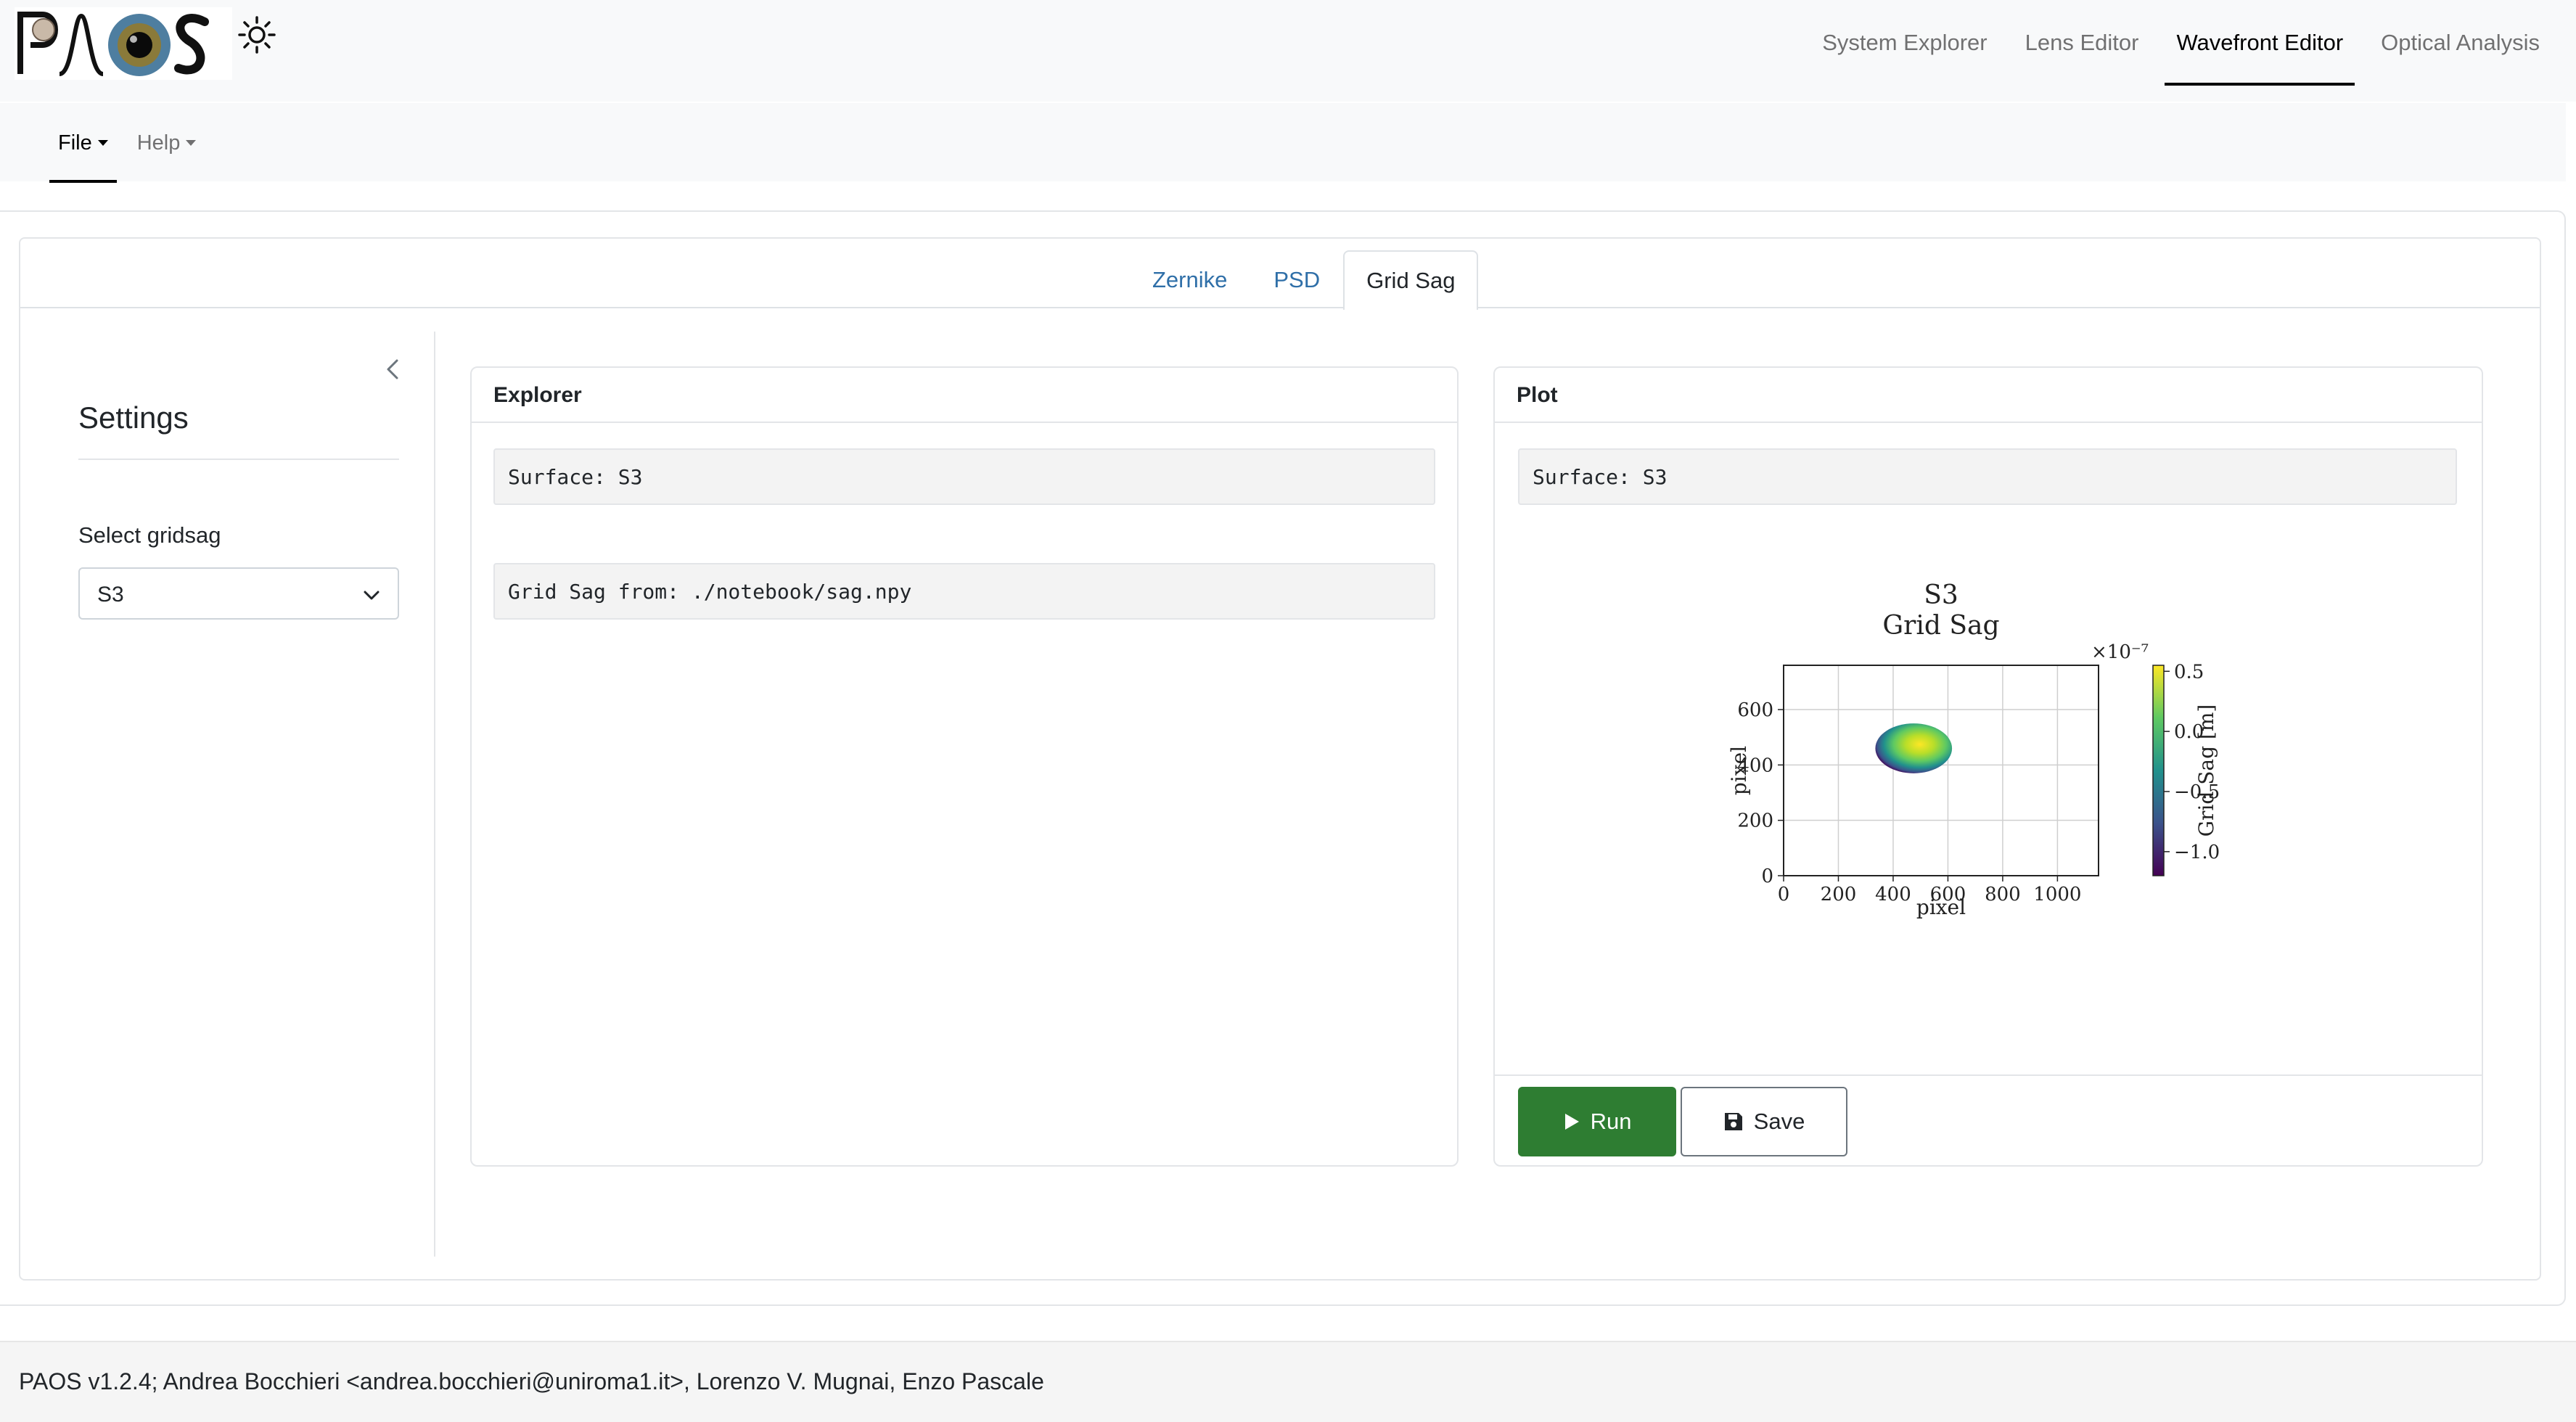  Describe the element at coordinates (110, 595) in the screenshot. I see `gridsag-select-value: S3` at that location.